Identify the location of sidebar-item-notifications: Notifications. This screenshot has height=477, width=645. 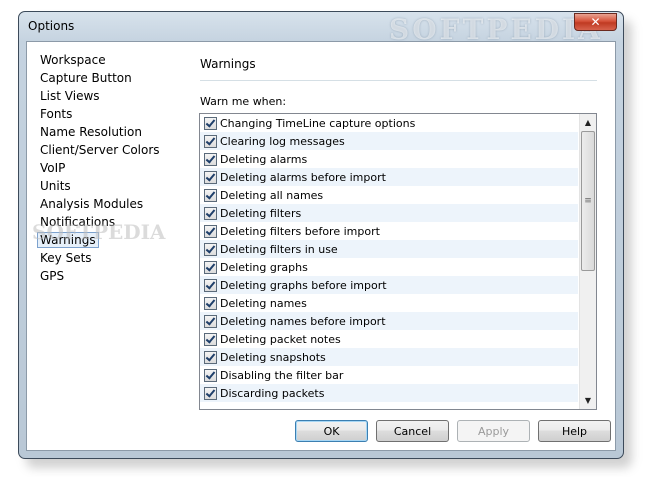
(112, 222).